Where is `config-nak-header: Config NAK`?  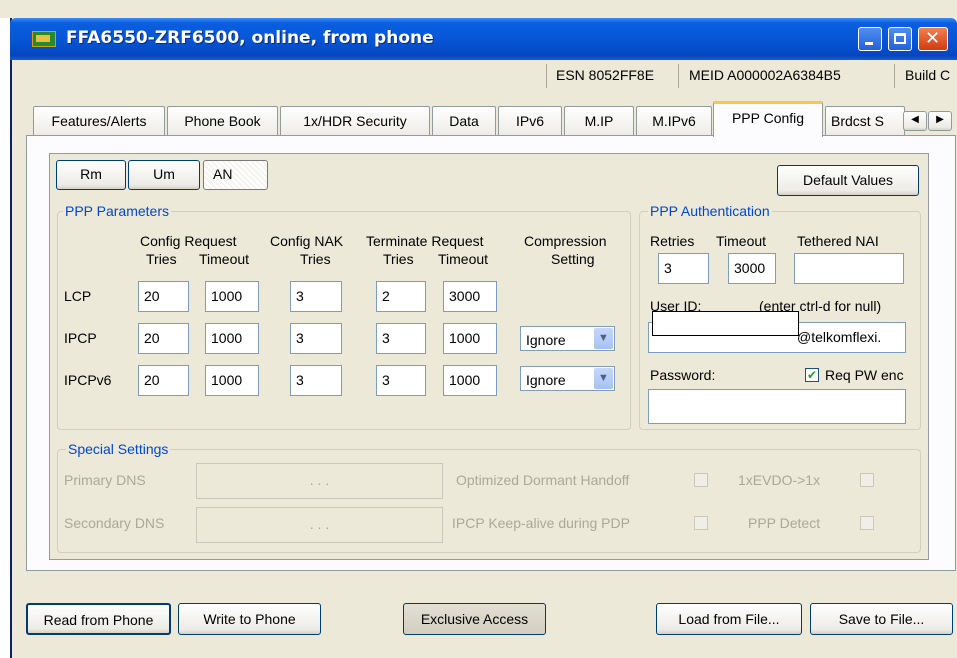 config-nak-header: Config NAK is located at coordinates (307, 241).